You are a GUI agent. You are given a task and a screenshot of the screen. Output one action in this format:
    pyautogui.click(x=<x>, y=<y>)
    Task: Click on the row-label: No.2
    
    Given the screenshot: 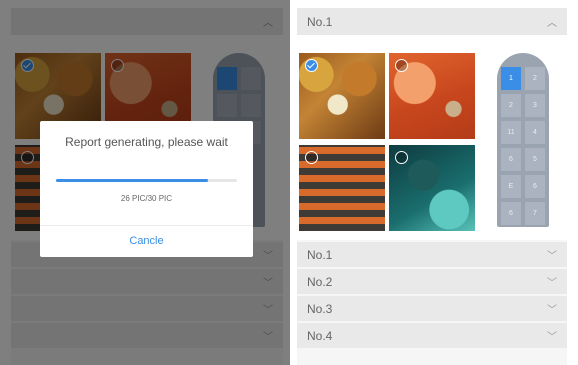 What is the action you would take?
    pyautogui.click(x=320, y=281)
    